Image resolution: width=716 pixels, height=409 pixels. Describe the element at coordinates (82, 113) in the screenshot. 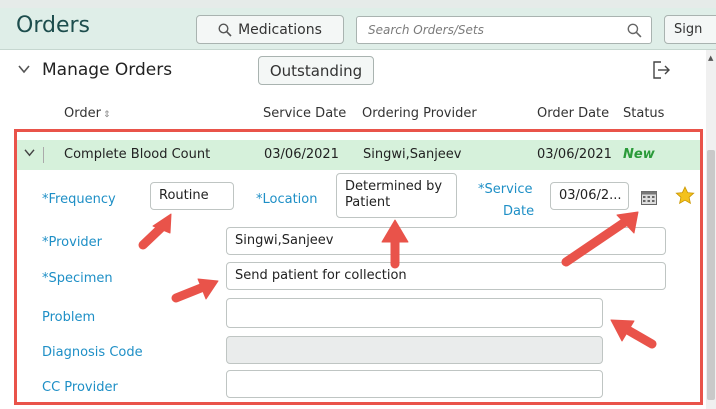

I see `column-order-label: Order` at that location.